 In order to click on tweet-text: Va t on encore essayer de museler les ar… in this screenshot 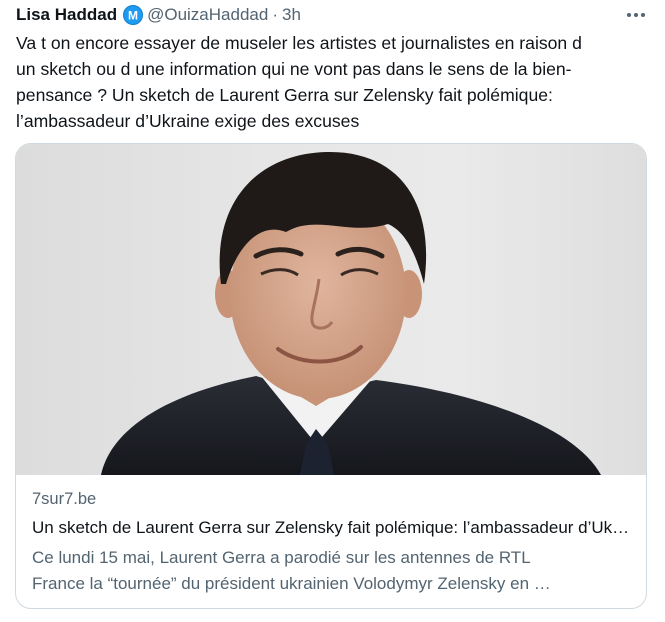, I will do `click(299, 82)`.